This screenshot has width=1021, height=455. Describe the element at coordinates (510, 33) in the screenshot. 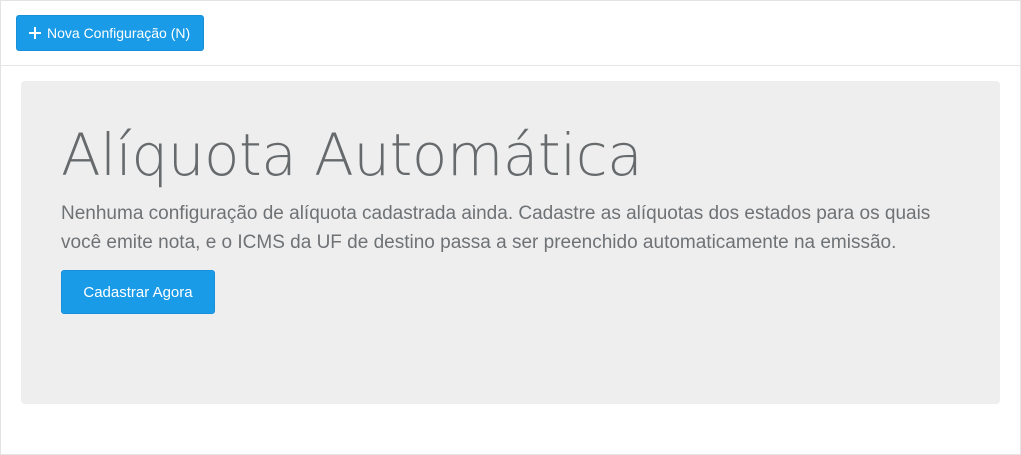

I see `toolbar: Nova Configuração (N)` at that location.